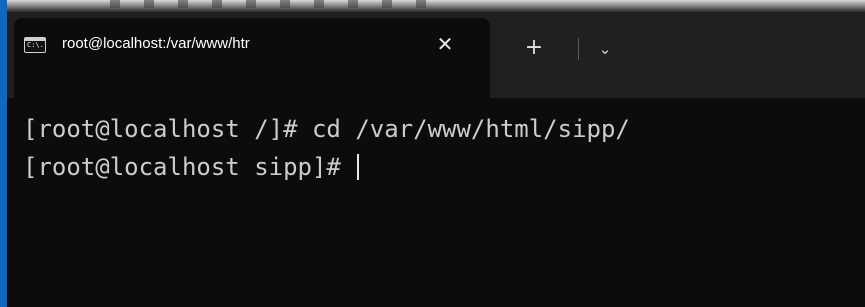  I want to click on window-edge, so click(3, 153).